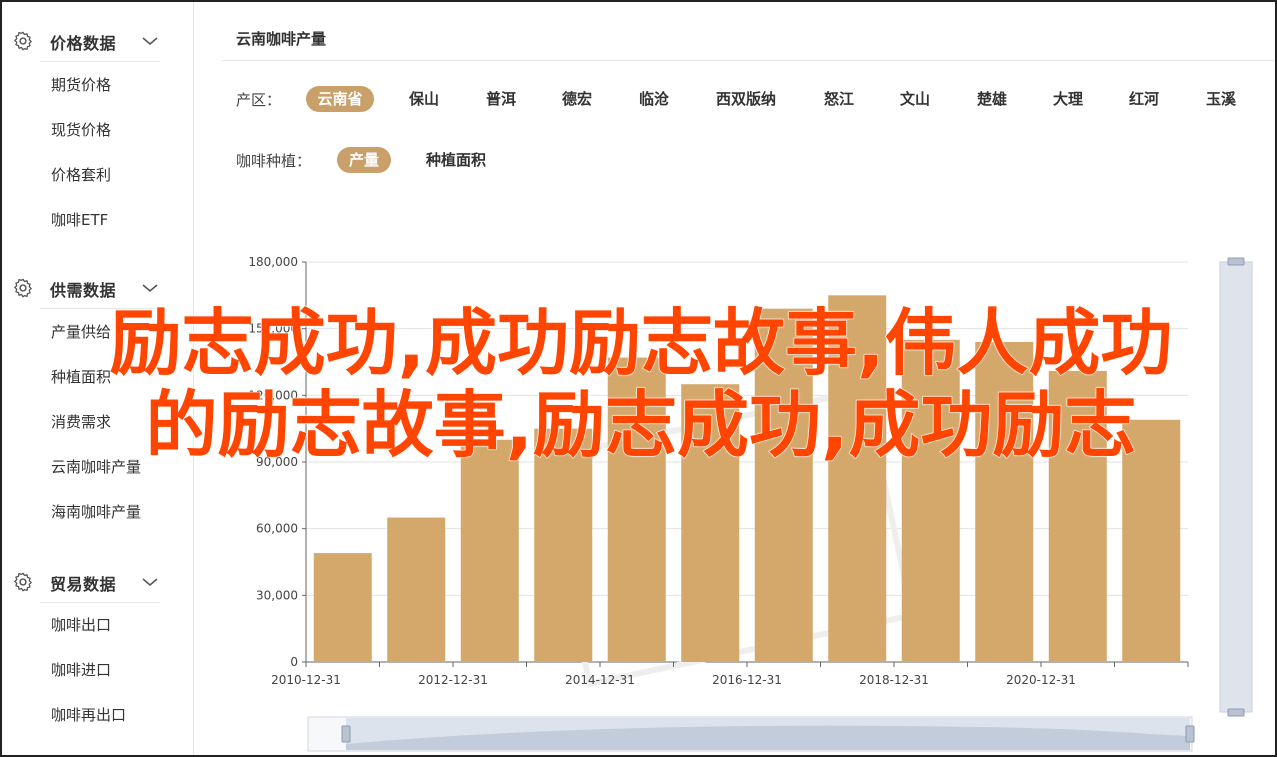 This screenshot has width=1277, height=757. What do you see at coordinates (277, 462) in the screenshot?
I see `y-tick-label: 90,000` at bounding box center [277, 462].